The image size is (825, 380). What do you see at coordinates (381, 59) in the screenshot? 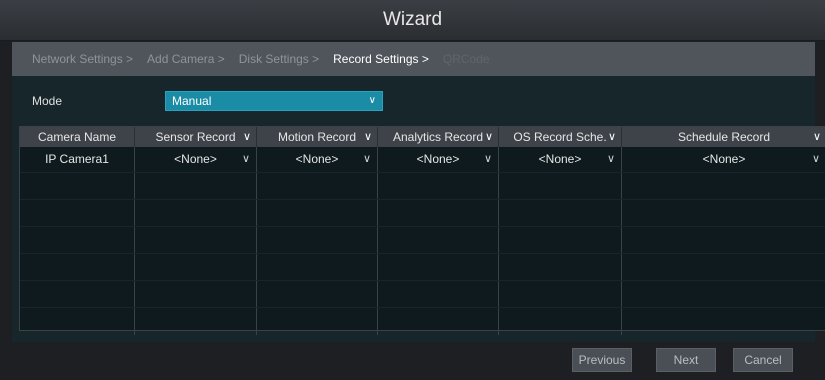
I see `step-record-settings: Record Settings >` at bounding box center [381, 59].